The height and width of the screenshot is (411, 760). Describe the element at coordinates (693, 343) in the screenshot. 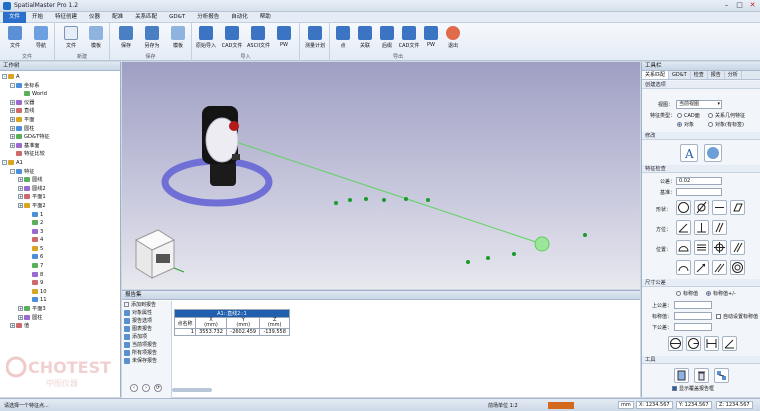

I see `radius-button` at that location.